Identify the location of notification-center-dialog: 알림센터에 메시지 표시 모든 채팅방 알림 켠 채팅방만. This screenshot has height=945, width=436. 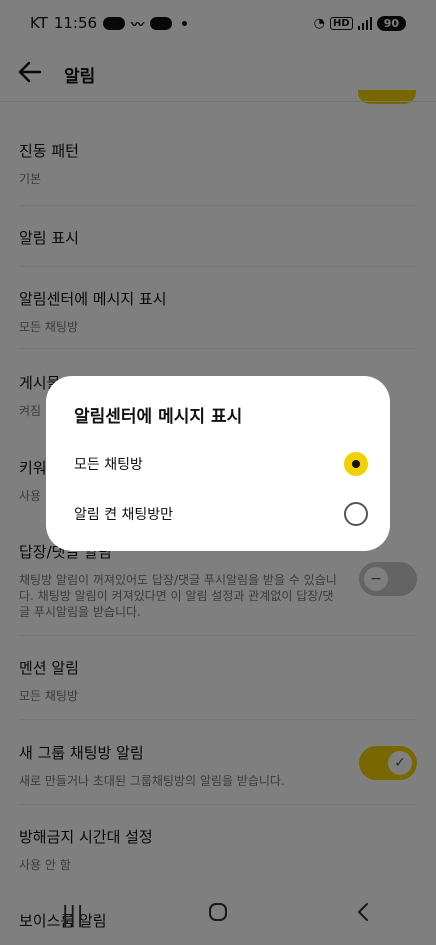
(218, 463).